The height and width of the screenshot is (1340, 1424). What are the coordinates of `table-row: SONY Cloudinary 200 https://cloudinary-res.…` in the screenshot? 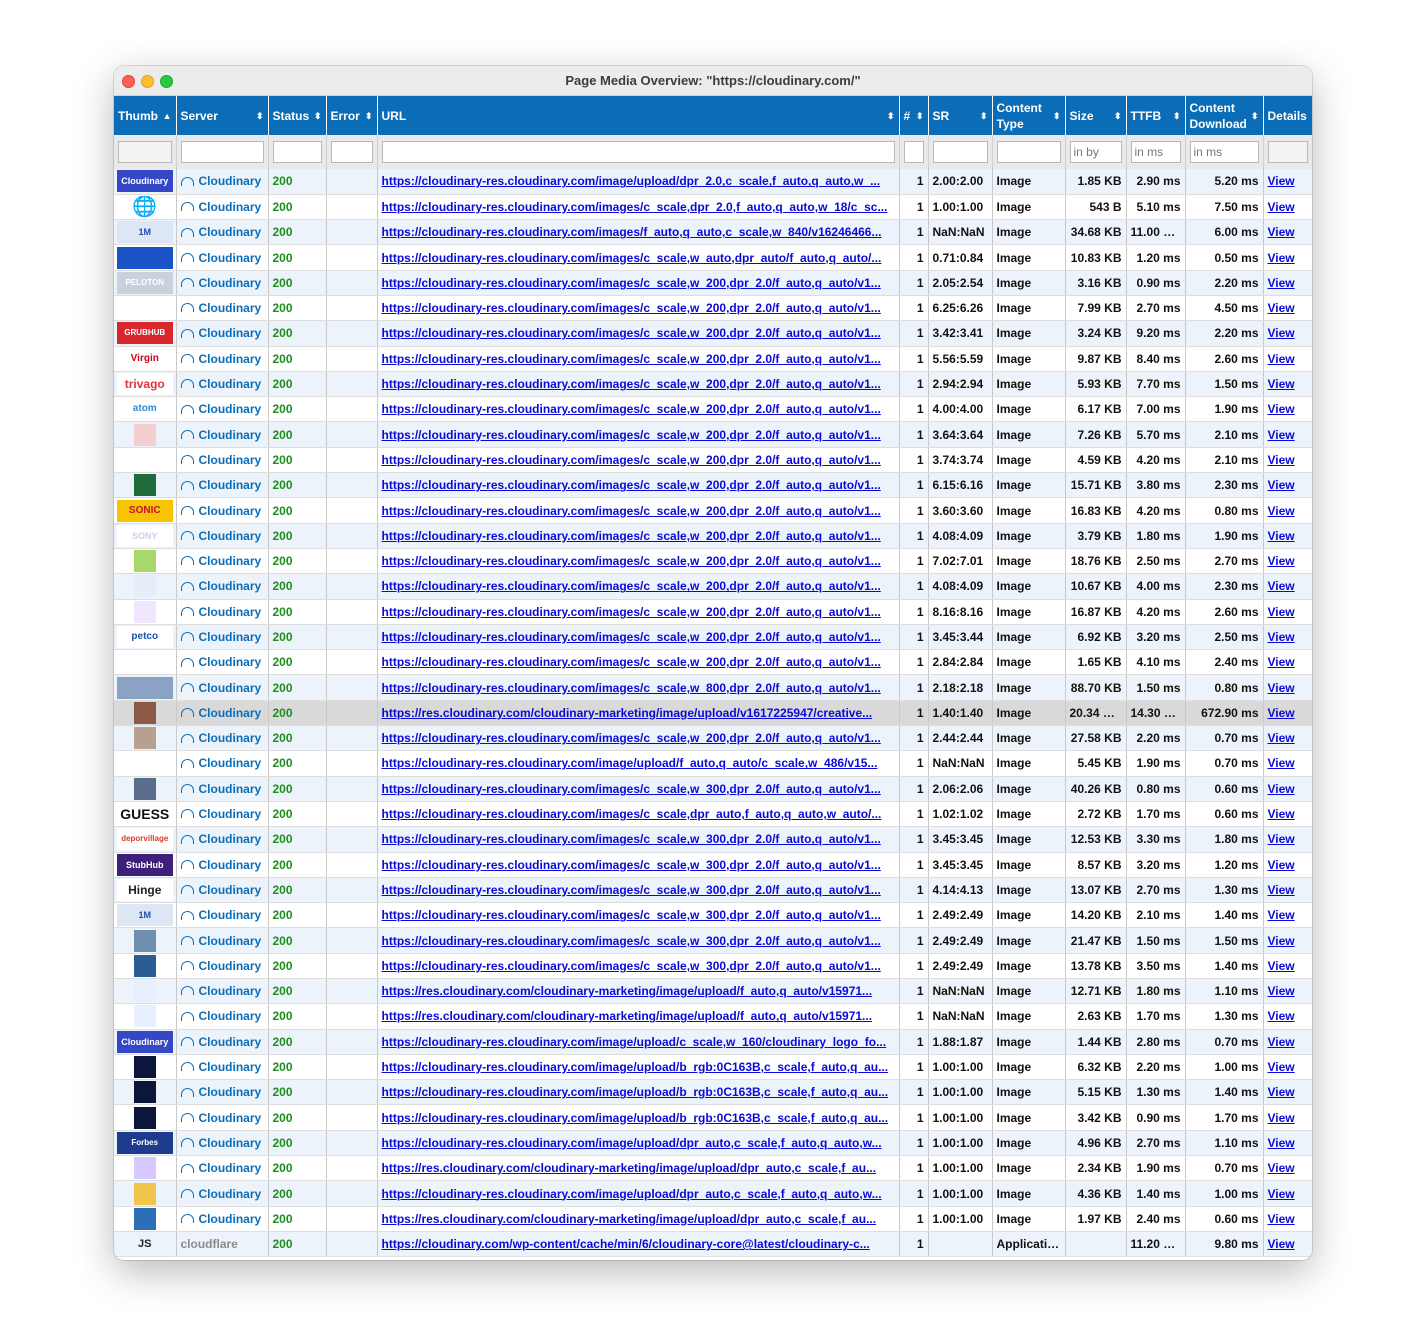 It's located at (713, 536).